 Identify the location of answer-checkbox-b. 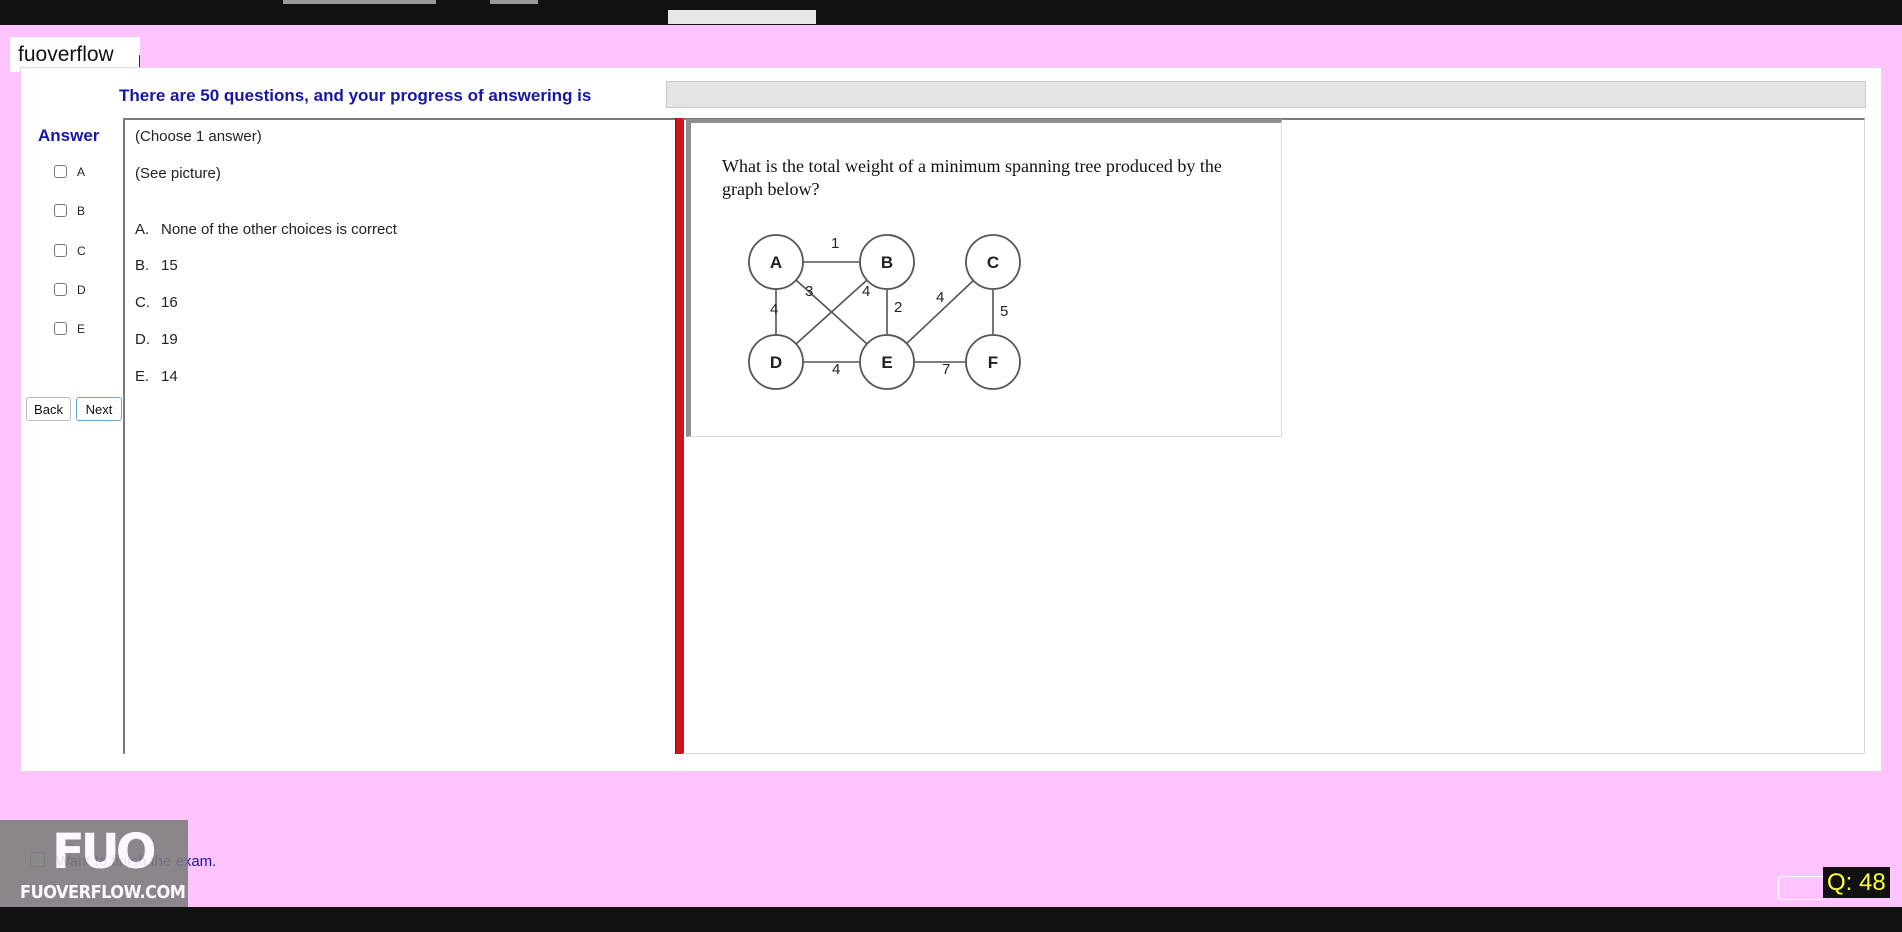
(60, 210).